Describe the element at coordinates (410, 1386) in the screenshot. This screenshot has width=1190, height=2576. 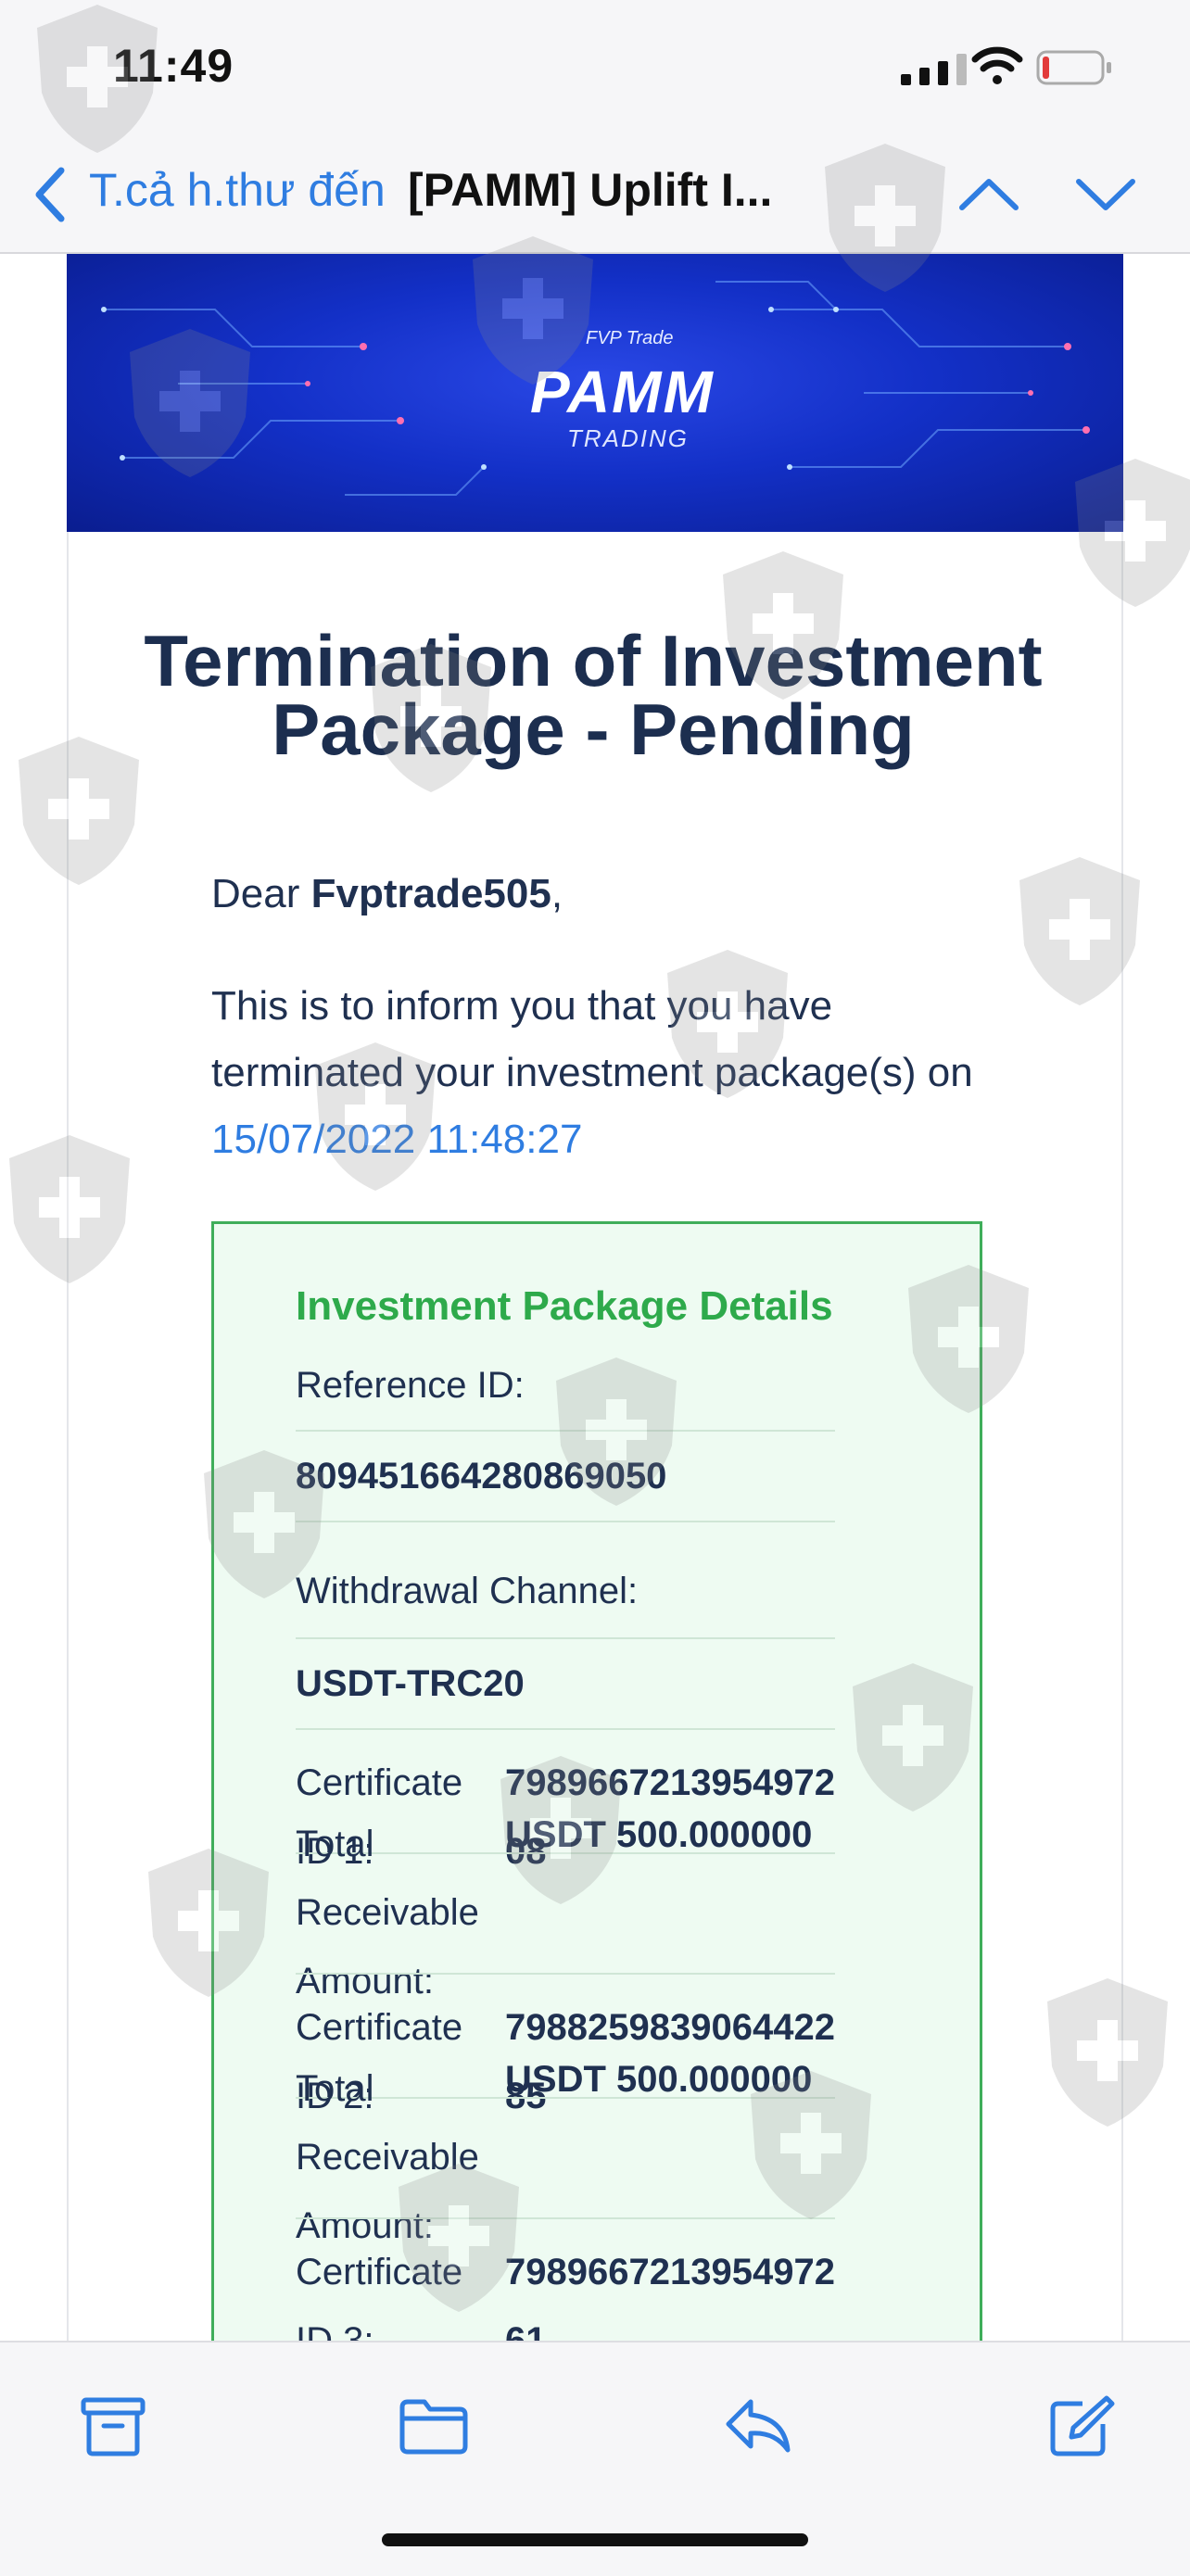
I see `reference-id-label: Reference ID:` at that location.